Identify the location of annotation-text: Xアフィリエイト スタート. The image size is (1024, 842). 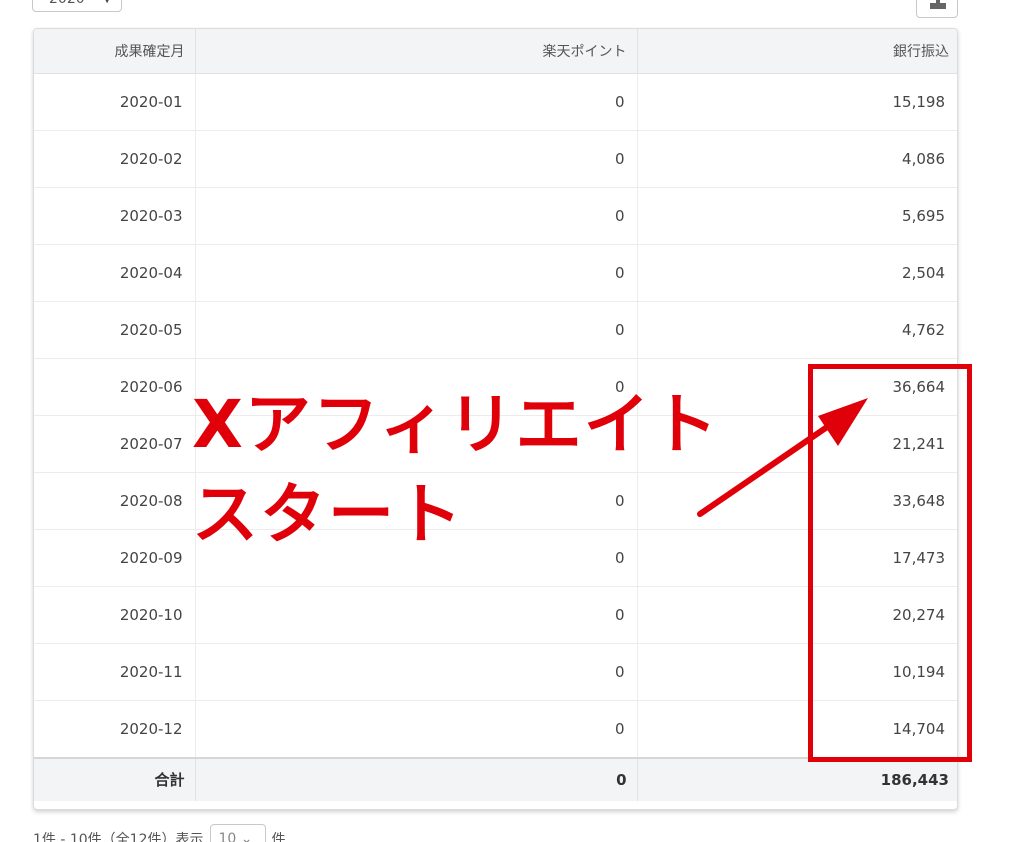
(456, 470).